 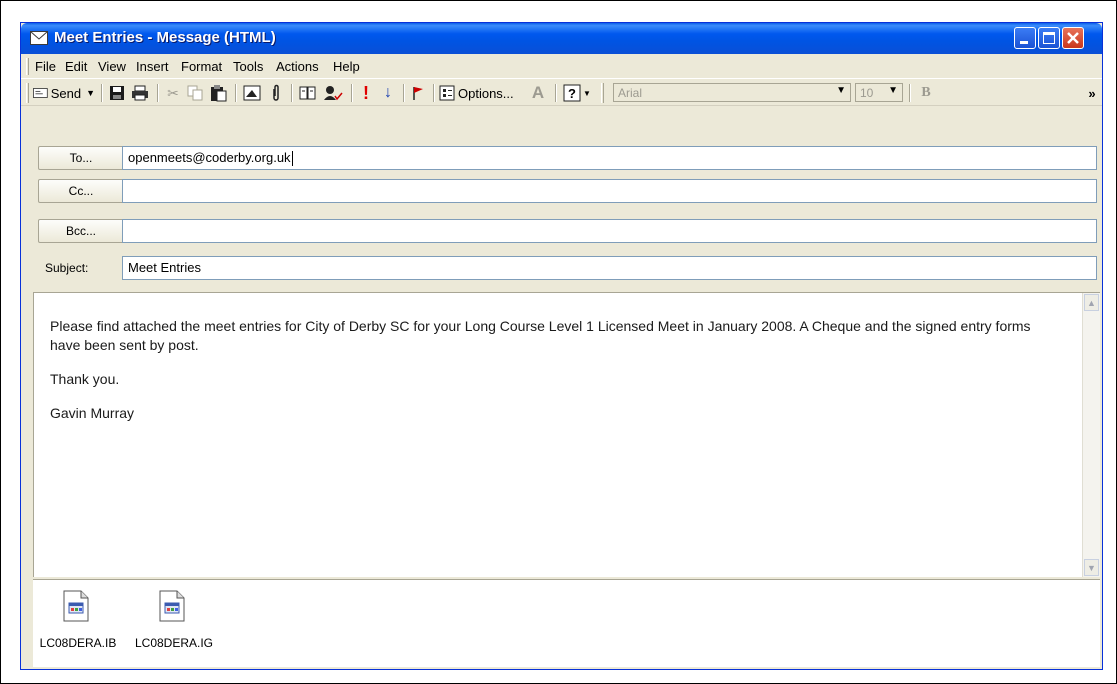 I want to click on menu-insert: Insert, so click(x=152, y=66).